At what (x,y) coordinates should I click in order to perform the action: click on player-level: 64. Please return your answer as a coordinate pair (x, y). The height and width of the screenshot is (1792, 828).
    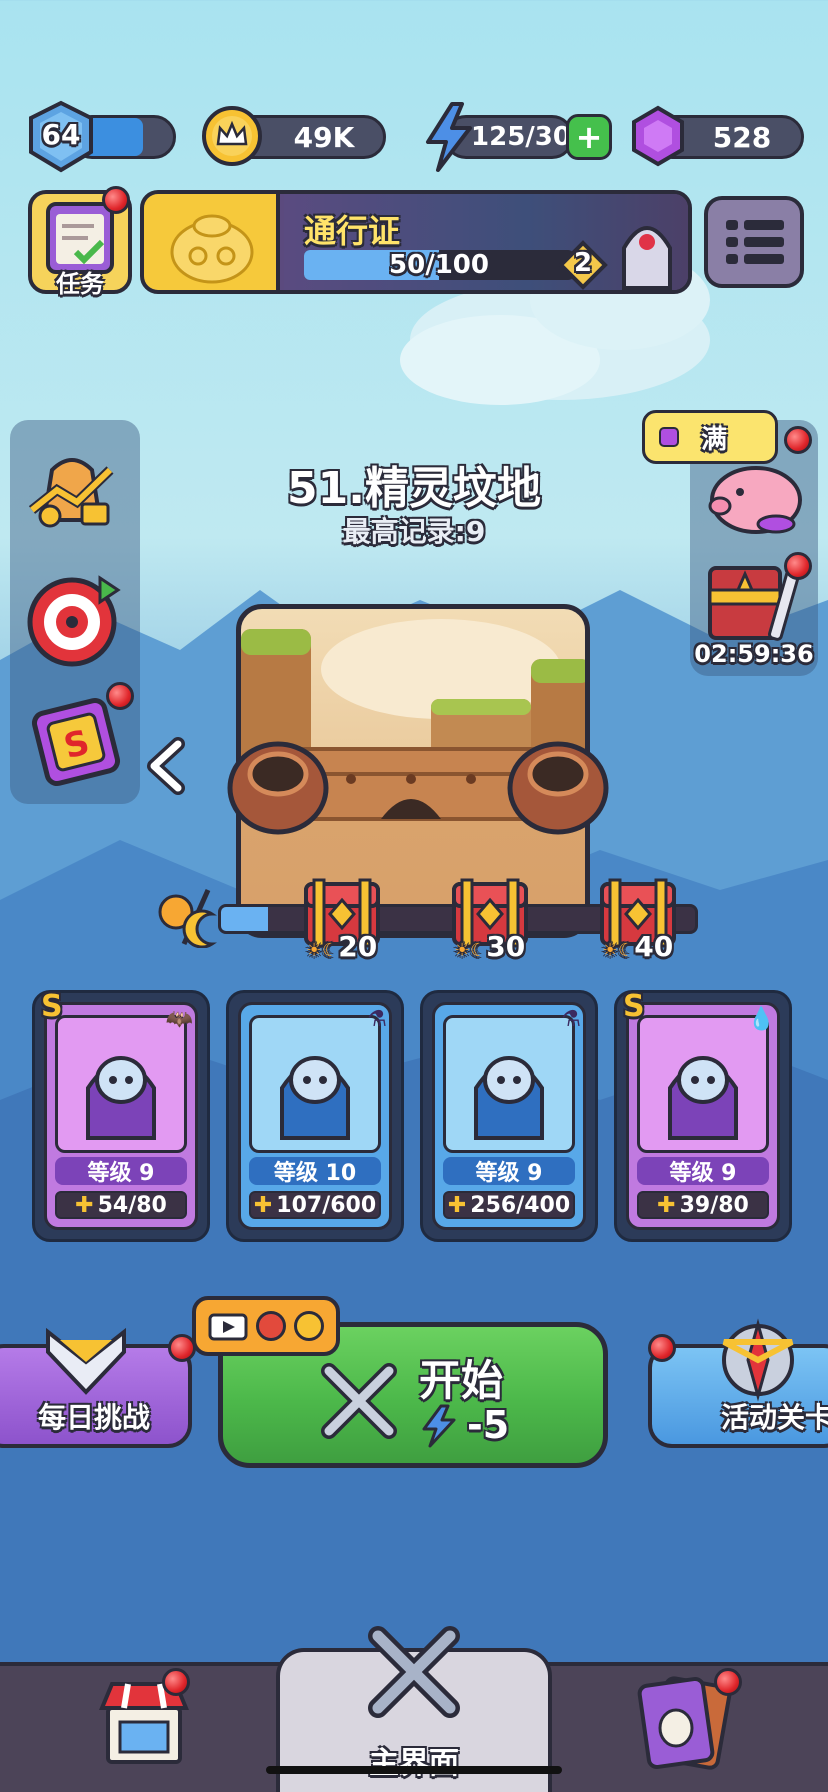
    Looking at the image, I should click on (61, 134).